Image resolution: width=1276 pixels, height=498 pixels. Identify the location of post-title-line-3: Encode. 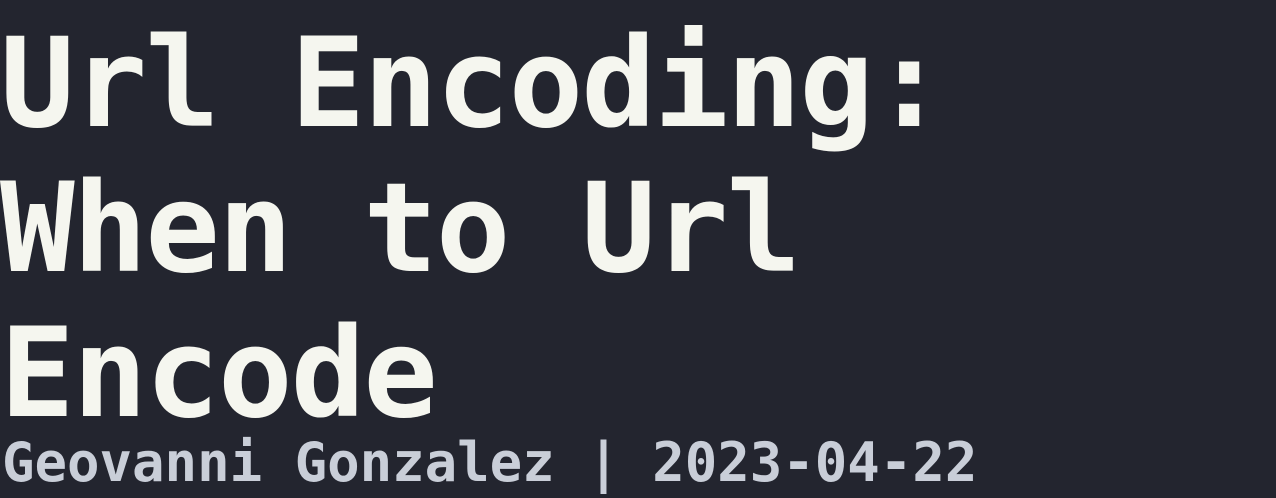
(219, 374).